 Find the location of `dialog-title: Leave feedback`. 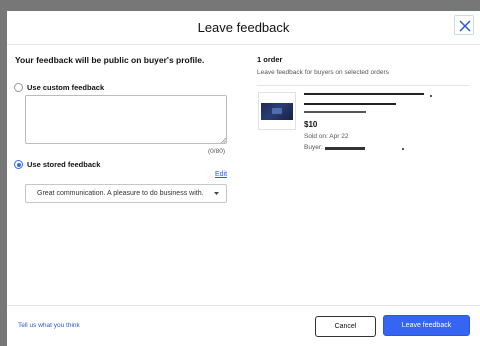

dialog-title: Leave feedback is located at coordinates (243, 27).